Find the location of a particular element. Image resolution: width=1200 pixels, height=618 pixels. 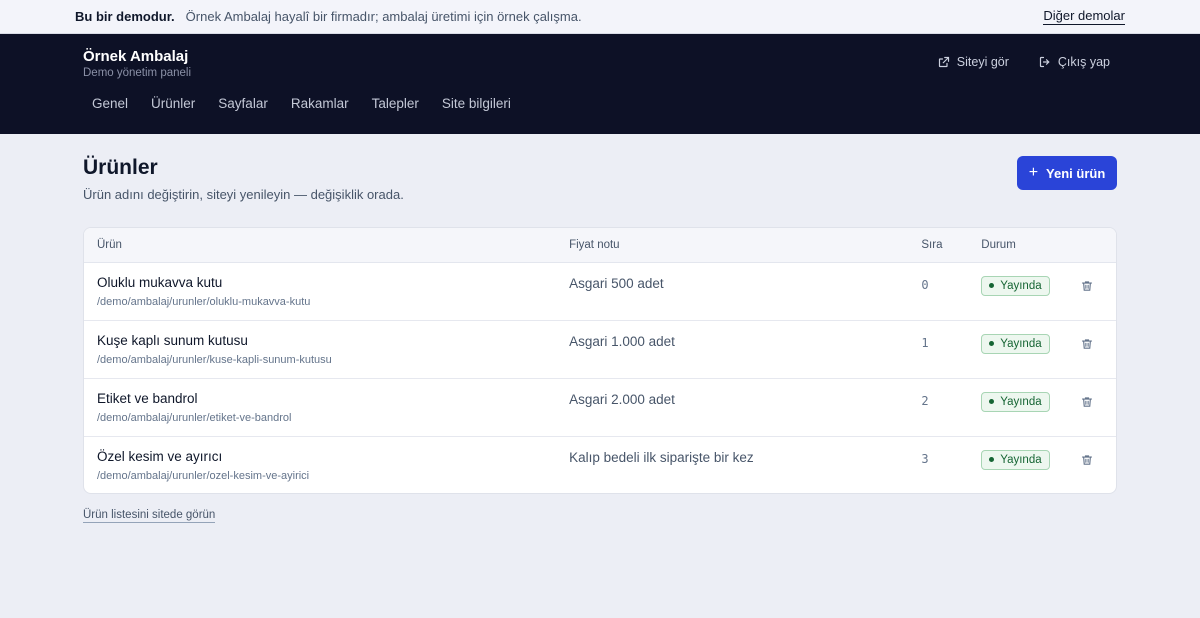

product-path: /demo/ambalaj/urunler/etiket-ve-bandrol is located at coordinates (194, 418).